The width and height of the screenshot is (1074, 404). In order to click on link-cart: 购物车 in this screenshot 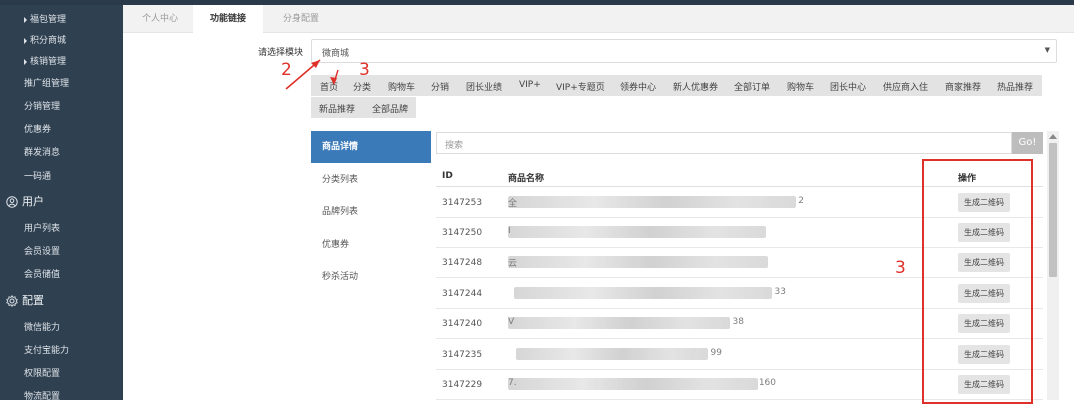, I will do `click(401, 86)`.